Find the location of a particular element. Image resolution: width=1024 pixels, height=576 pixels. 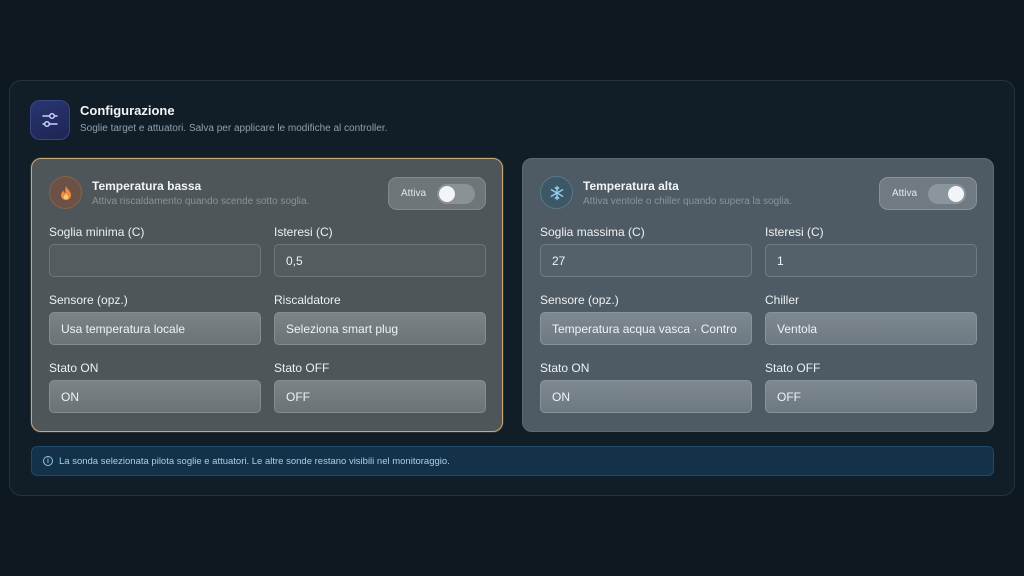

chiller-select: Ventola is located at coordinates (871, 328).